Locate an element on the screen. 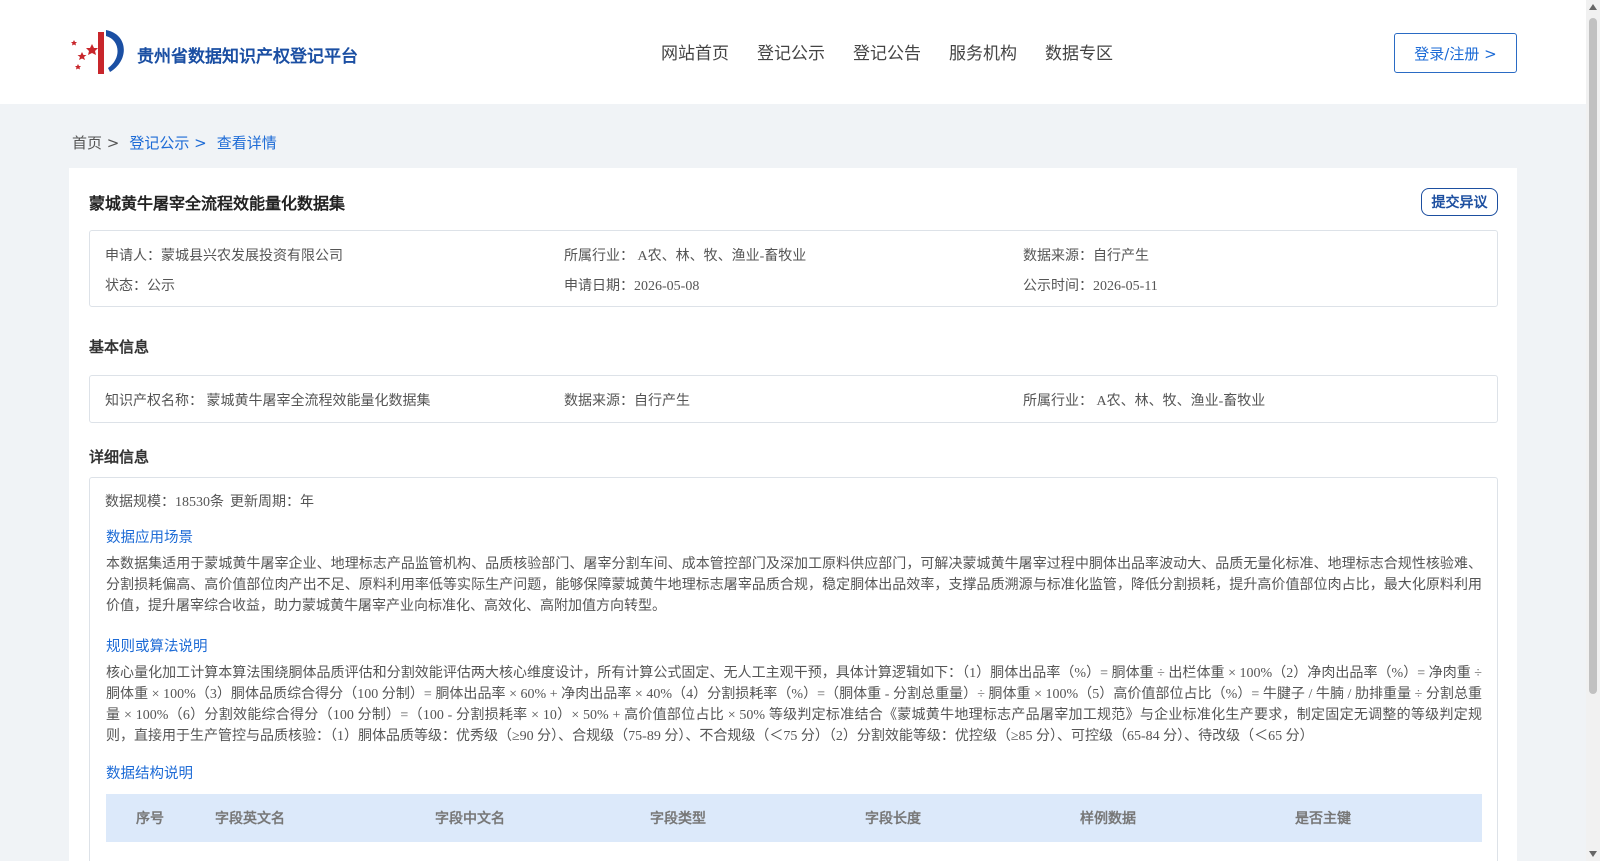 The width and height of the screenshot is (1600, 861). industry: 所属行业： A农、林、牧、渔业-畜牧业 is located at coordinates (685, 256).